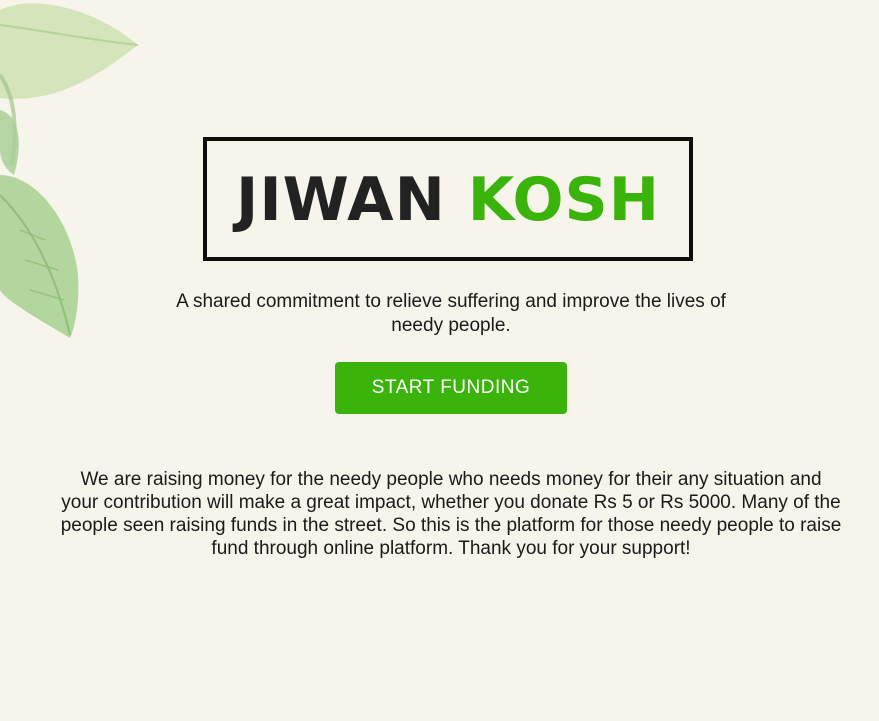 Image resolution: width=879 pixels, height=721 pixels. What do you see at coordinates (563, 200) in the screenshot?
I see `logo-word-kosh: KOSH` at bounding box center [563, 200].